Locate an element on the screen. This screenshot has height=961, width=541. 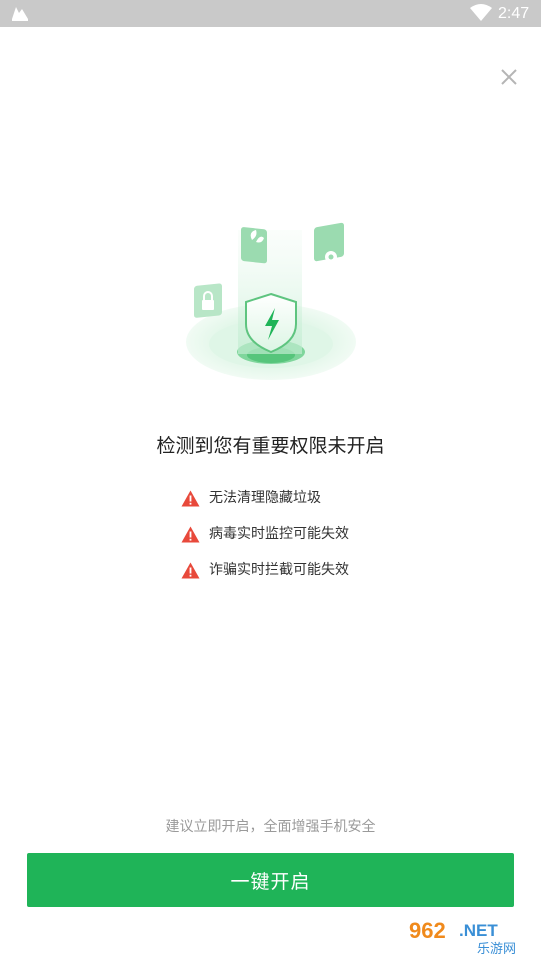
warning-text: 诈骗实时拦截可能失效 is located at coordinates (279, 570).